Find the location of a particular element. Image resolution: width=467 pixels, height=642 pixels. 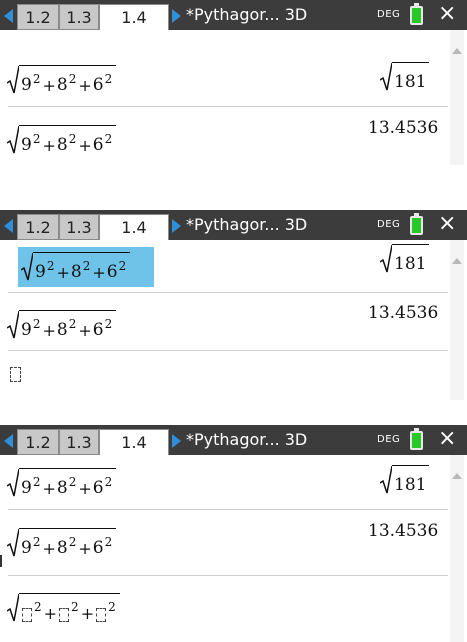

entry-input-placeholder is located at coordinates (15, 374).